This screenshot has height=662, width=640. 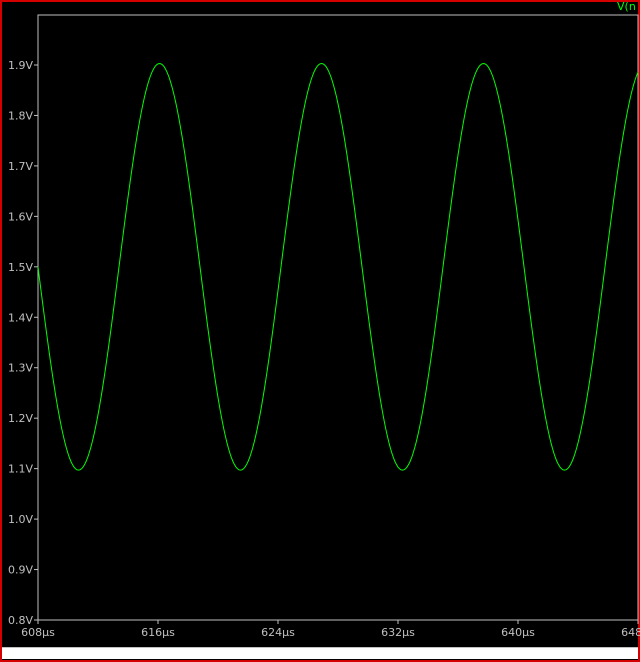 I want to click on y-tick-label: 0.8V, so click(x=20, y=620).